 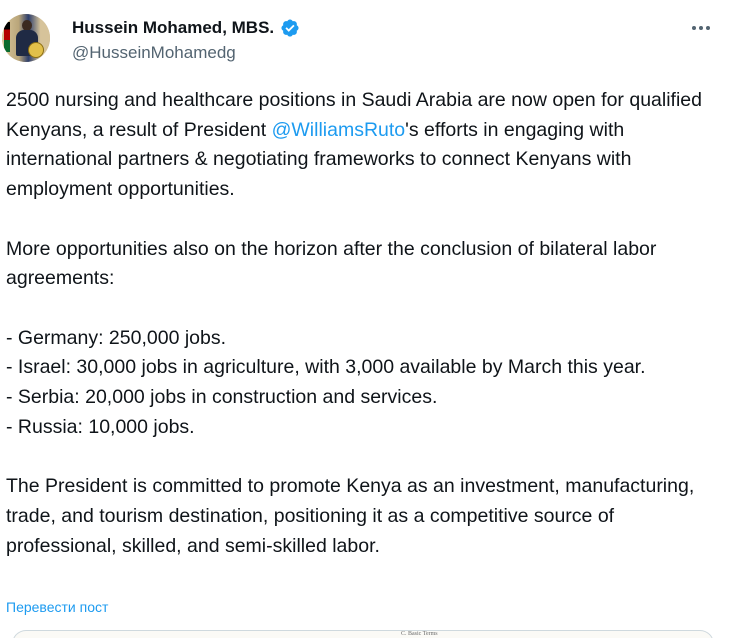 What do you see at coordinates (26, 38) in the screenshot?
I see `avatar` at bounding box center [26, 38].